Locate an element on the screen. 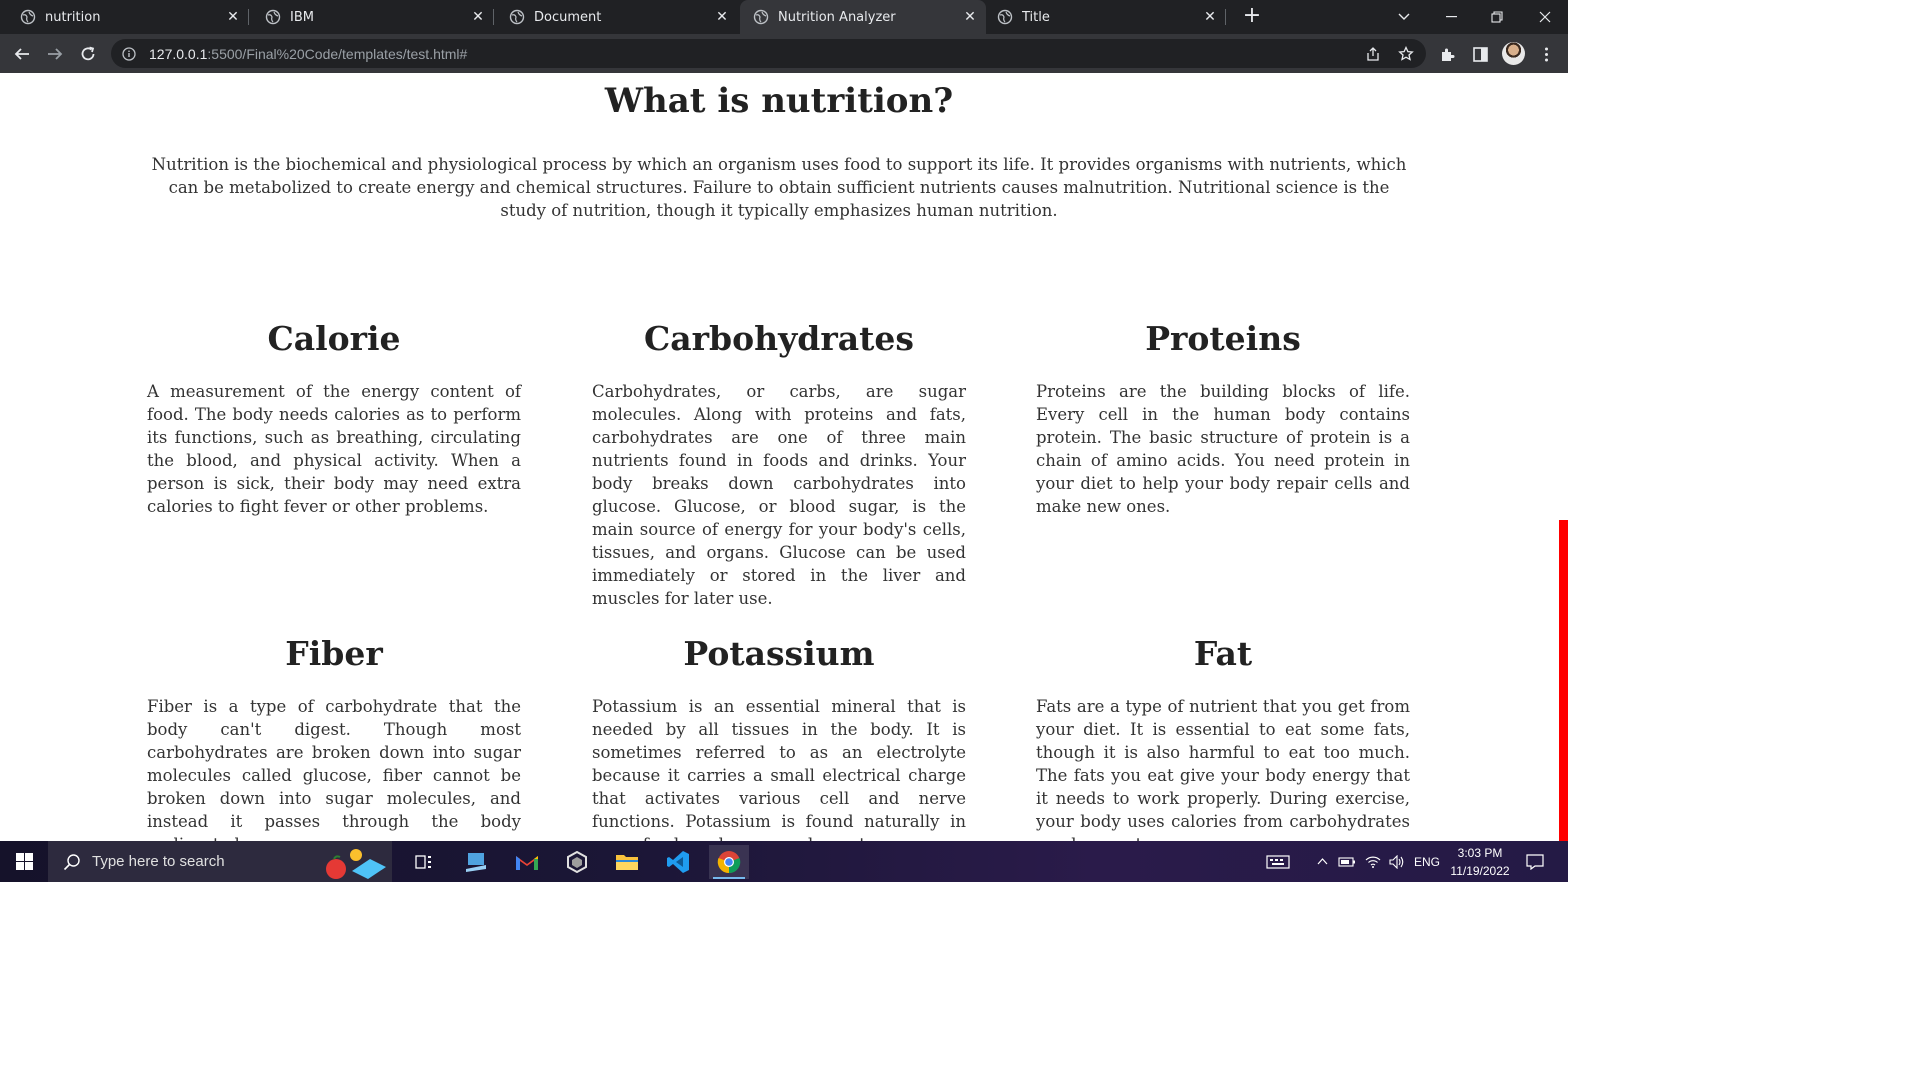 Image resolution: width=1920 pixels, height=1080 pixels. azure-data-studio-icon is located at coordinates (476, 862).